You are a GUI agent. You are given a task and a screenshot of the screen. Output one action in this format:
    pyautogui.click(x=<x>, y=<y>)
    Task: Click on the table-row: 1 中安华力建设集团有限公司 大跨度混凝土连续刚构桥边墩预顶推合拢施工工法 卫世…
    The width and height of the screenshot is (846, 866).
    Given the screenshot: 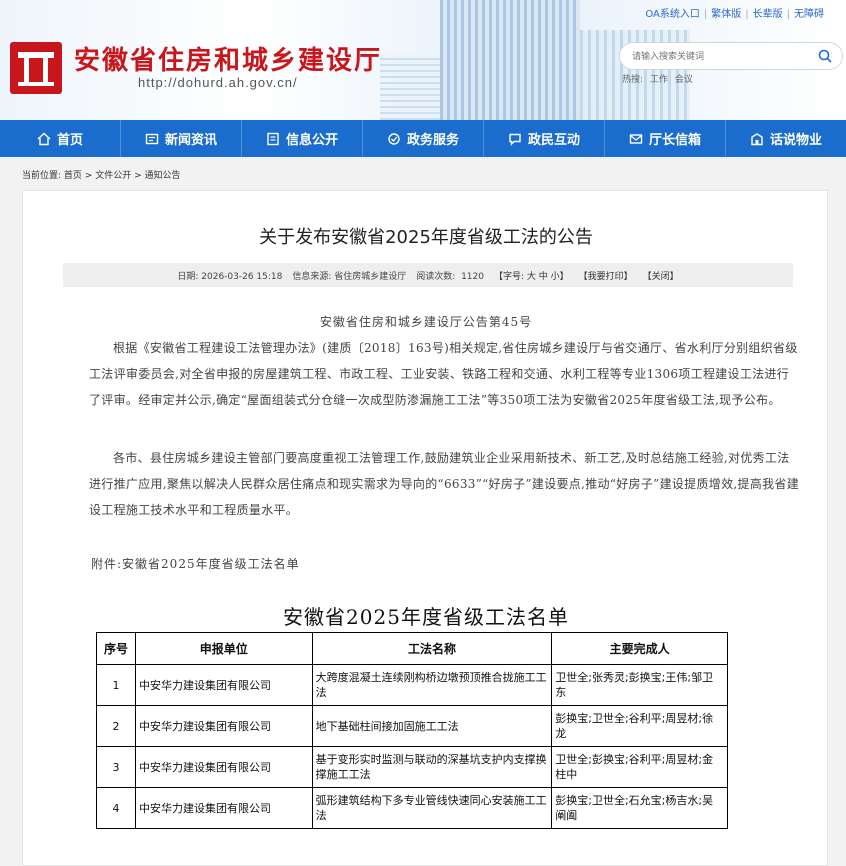 What is the action you would take?
    pyautogui.click(x=412, y=685)
    